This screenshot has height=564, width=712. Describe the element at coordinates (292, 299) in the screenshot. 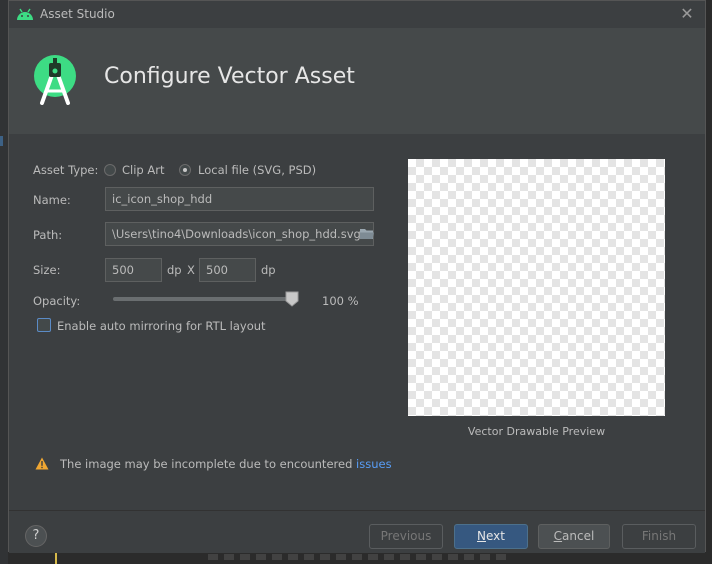

I see `opacity-slider-thumb` at that location.